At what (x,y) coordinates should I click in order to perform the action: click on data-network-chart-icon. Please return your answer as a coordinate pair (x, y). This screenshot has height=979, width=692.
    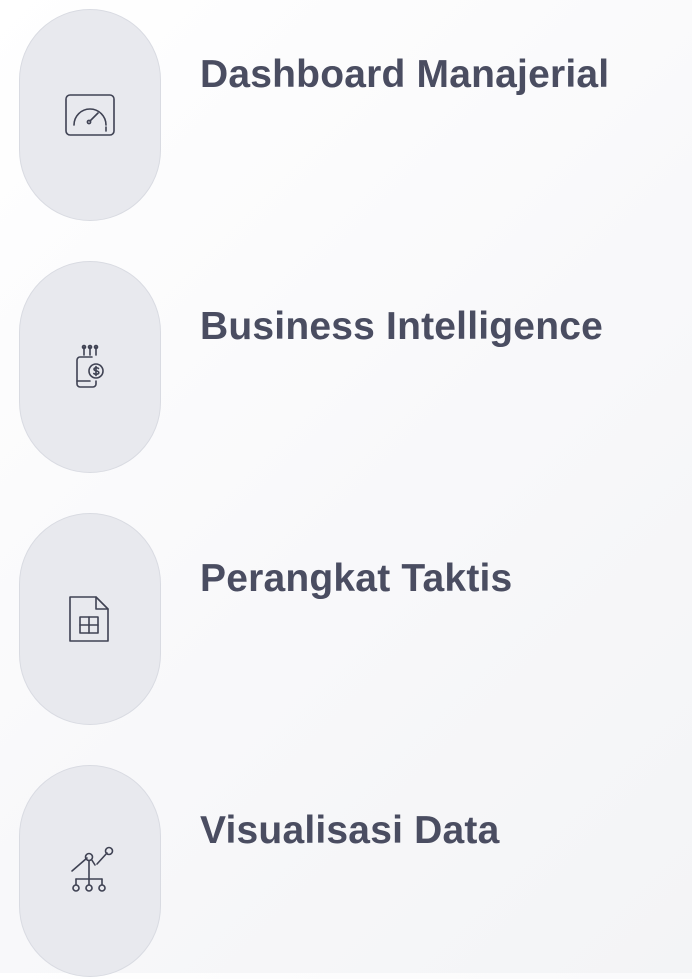
    Looking at the image, I should click on (92, 869).